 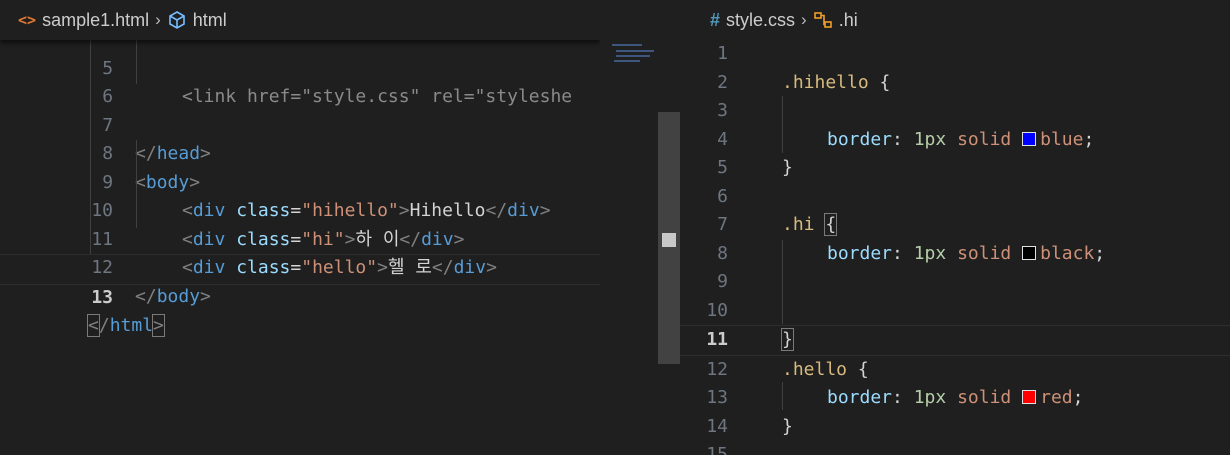 What do you see at coordinates (955, 311) in the screenshot?
I see `code-line: 10` at bounding box center [955, 311].